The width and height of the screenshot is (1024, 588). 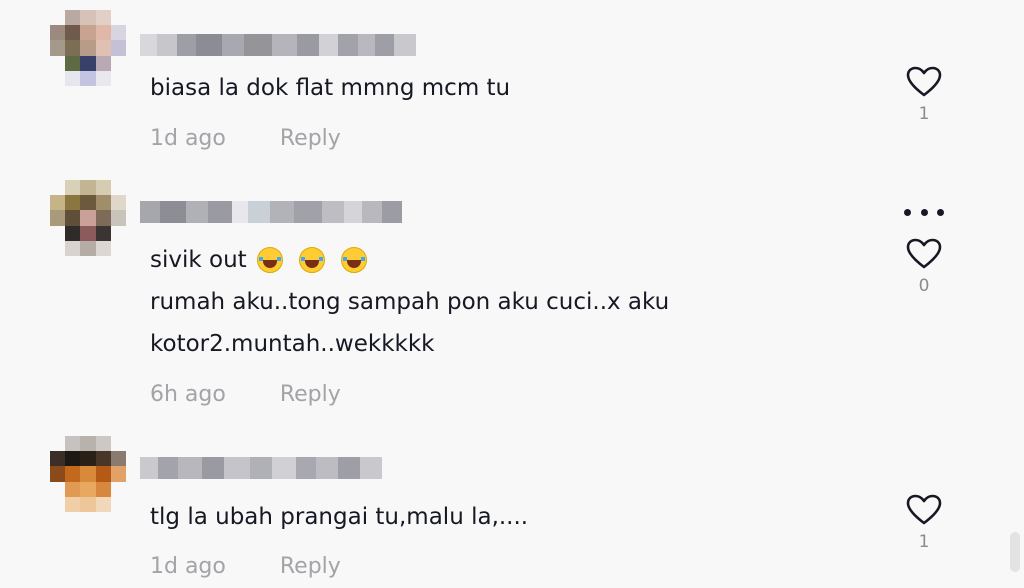 I want to click on comment-meta: 6h ago Reply, so click(x=245, y=394).